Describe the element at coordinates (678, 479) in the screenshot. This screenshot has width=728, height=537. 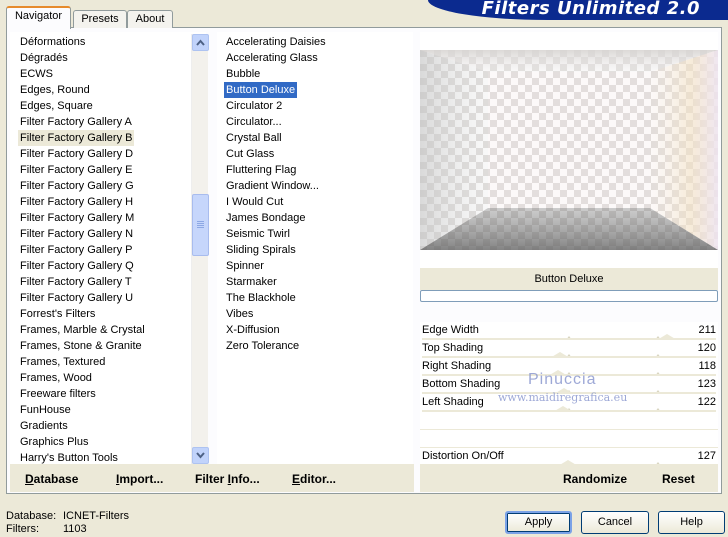
I see `reset-button: Reset` at that location.